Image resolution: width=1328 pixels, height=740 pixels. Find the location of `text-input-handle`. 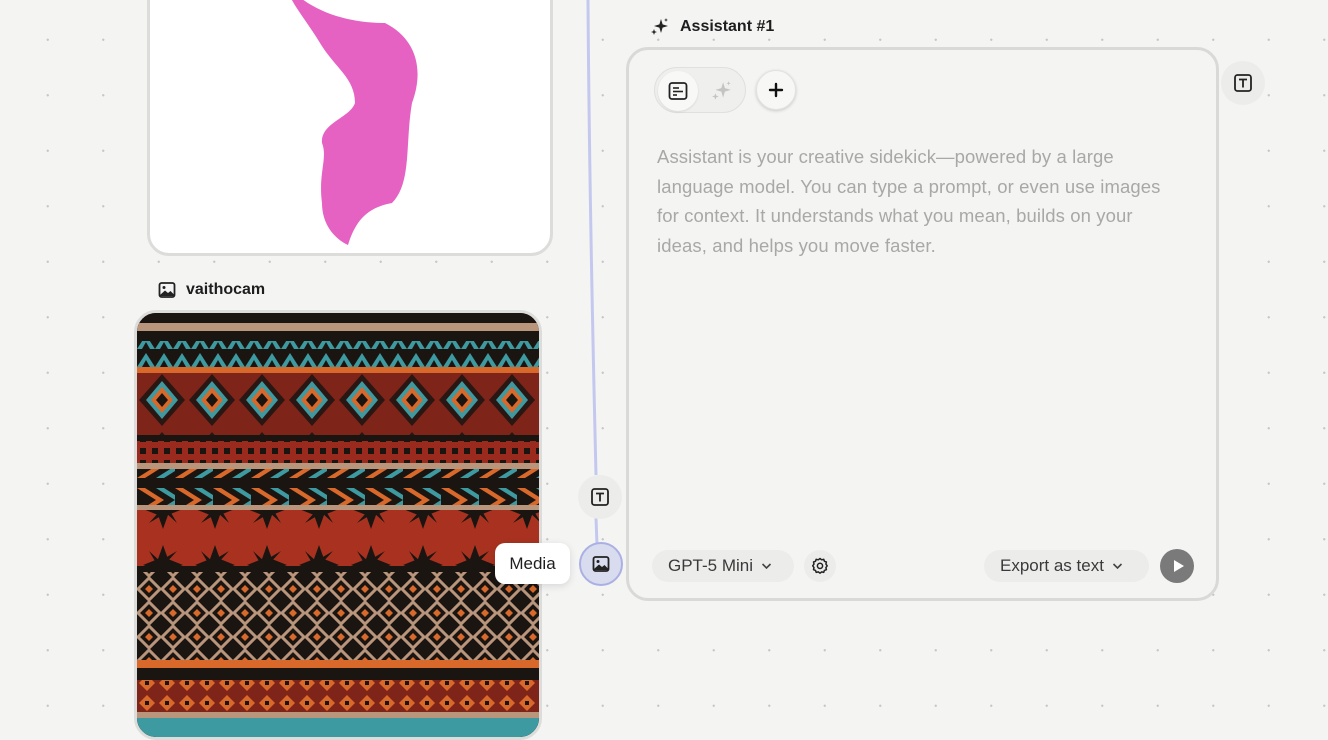

text-input-handle is located at coordinates (600, 497).